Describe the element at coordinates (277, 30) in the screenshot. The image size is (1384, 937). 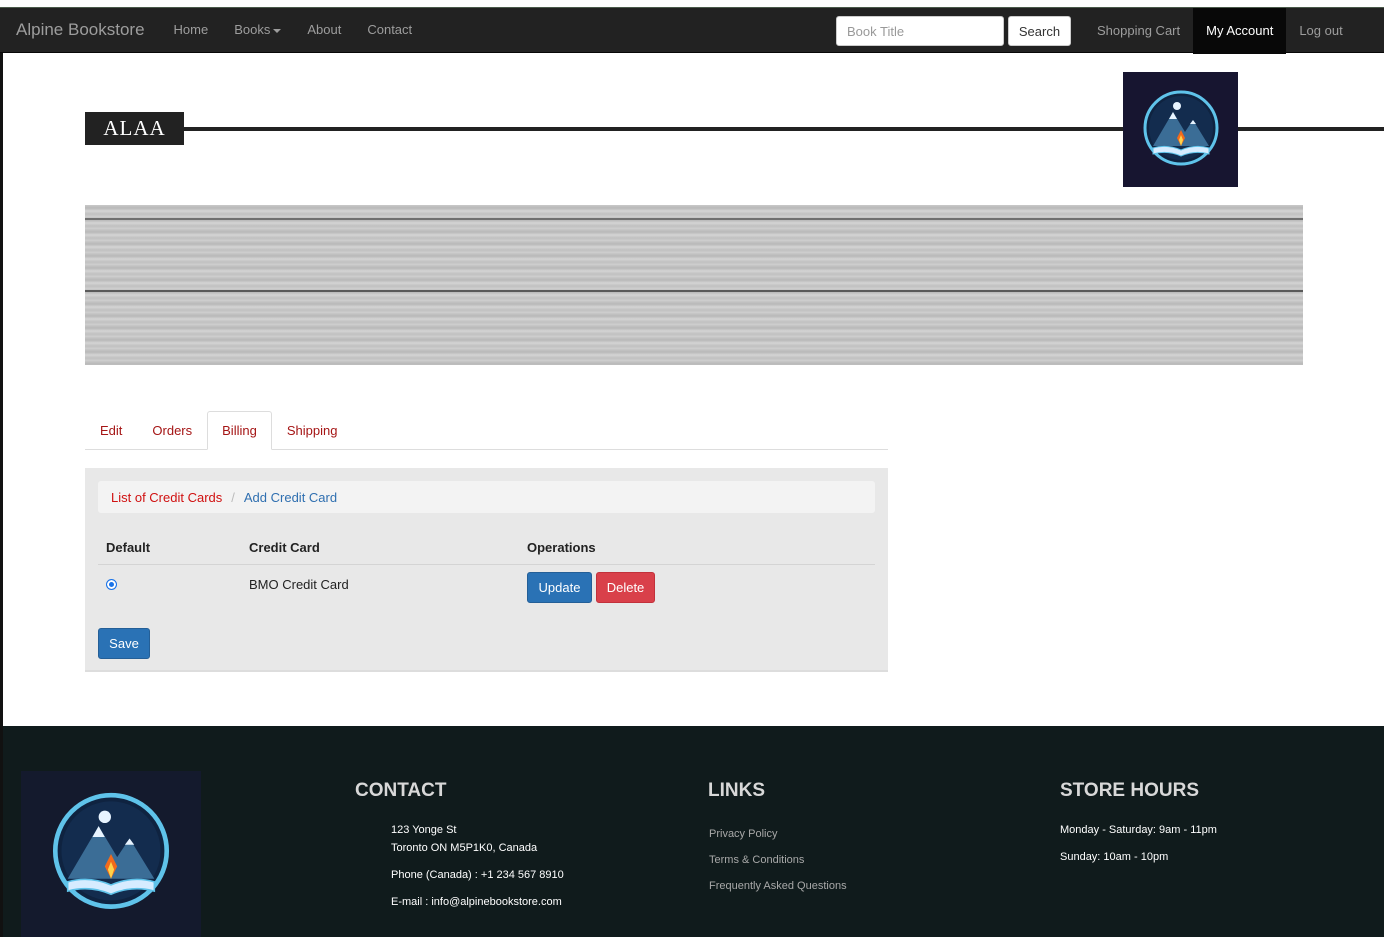
I see `chevron-down-icon` at that location.